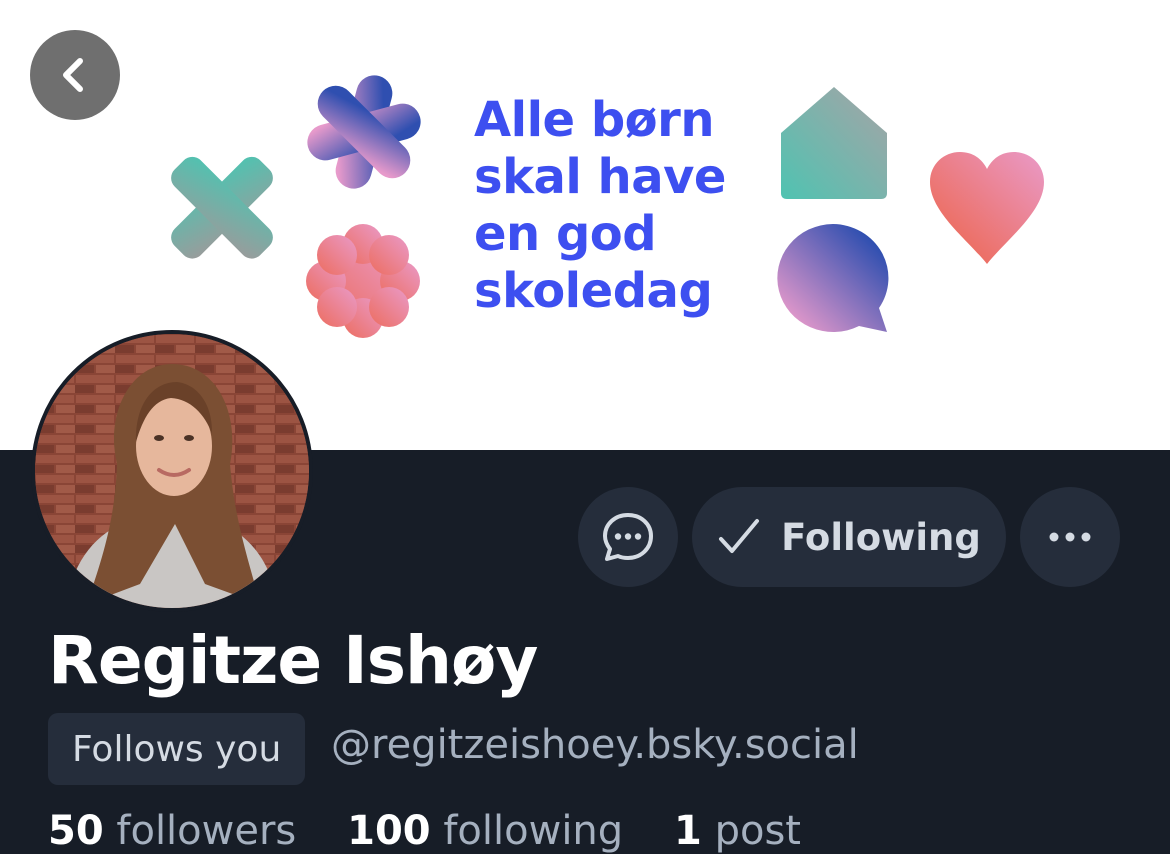 Image resolution: width=1170 pixels, height=854 pixels. Describe the element at coordinates (739, 536) in the screenshot. I see `checkmark-icon` at that location.